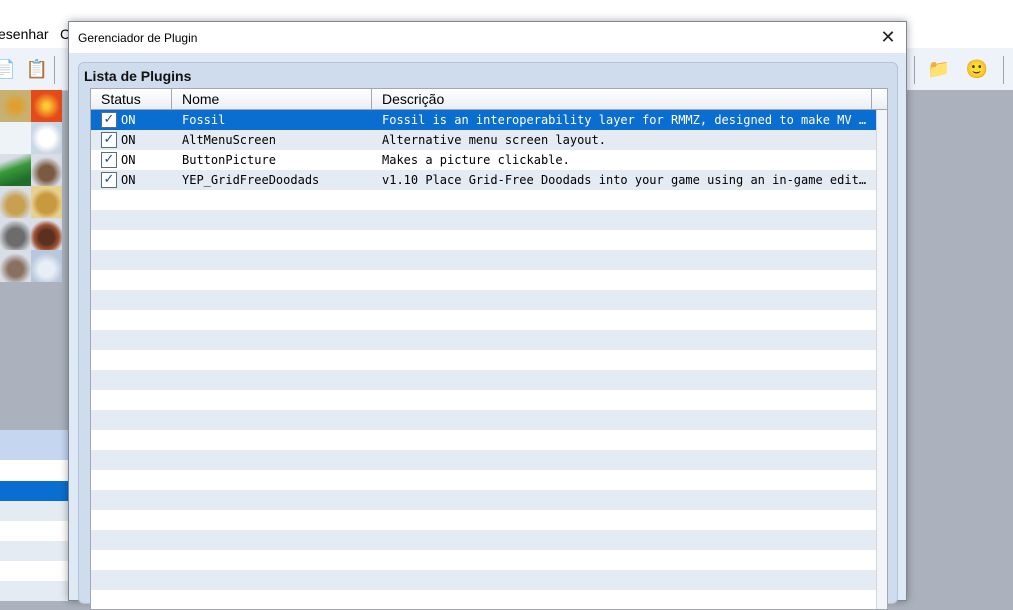 The image size is (1013, 610). I want to click on column-header-status: Status, so click(131, 99).